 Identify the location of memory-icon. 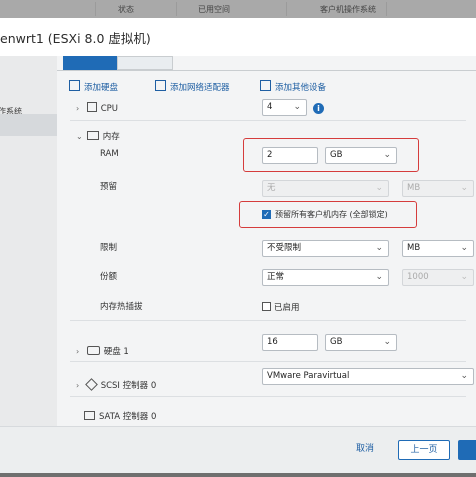
(92, 135).